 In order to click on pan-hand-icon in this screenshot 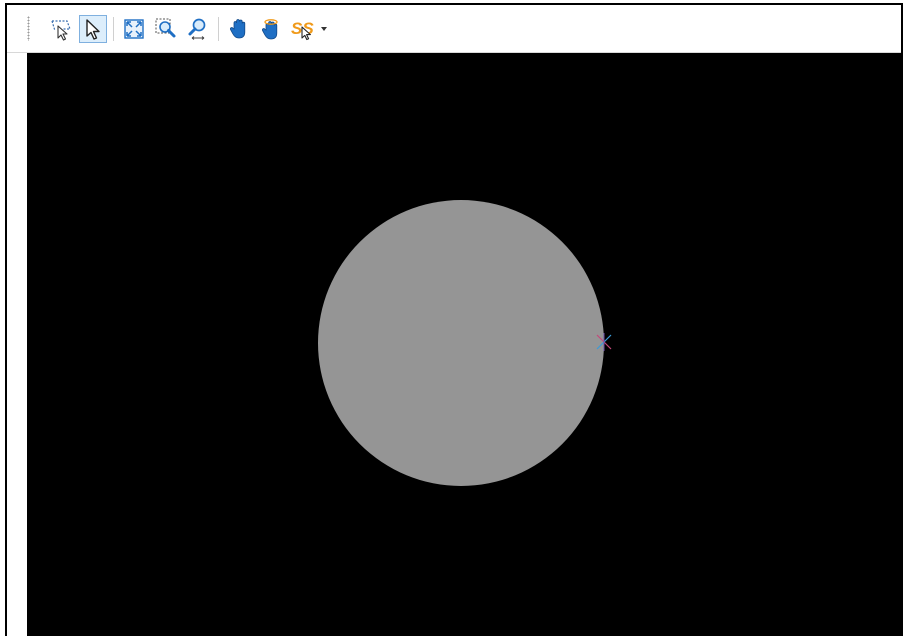, I will do `click(237, 29)`.